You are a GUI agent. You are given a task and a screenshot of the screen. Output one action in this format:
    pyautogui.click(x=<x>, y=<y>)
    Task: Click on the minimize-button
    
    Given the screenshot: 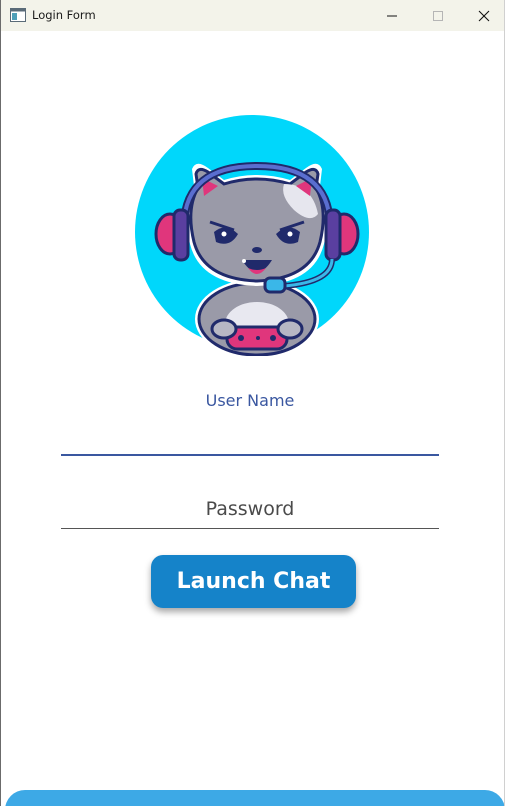 What is the action you would take?
    pyautogui.click(x=392, y=15)
    